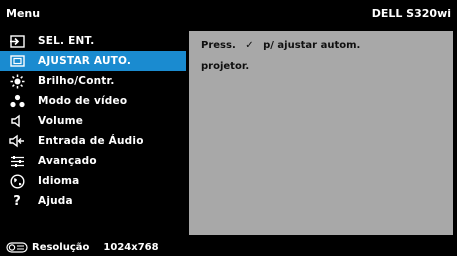  I want to click on sidebar-item-label: AJUSTAR AUTO., so click(85, 61).